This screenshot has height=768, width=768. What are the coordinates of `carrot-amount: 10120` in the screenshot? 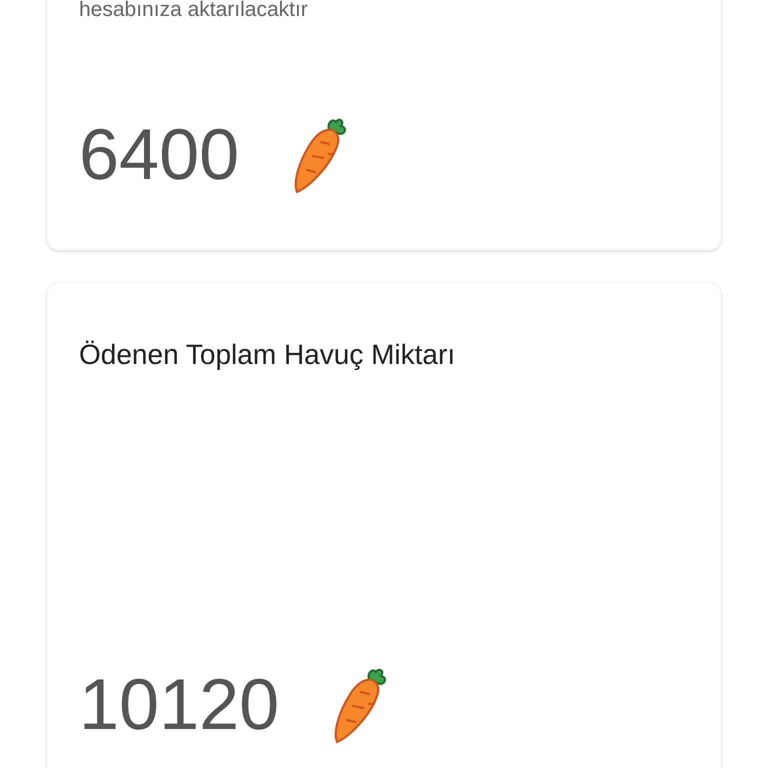 It's located at (179, 705).